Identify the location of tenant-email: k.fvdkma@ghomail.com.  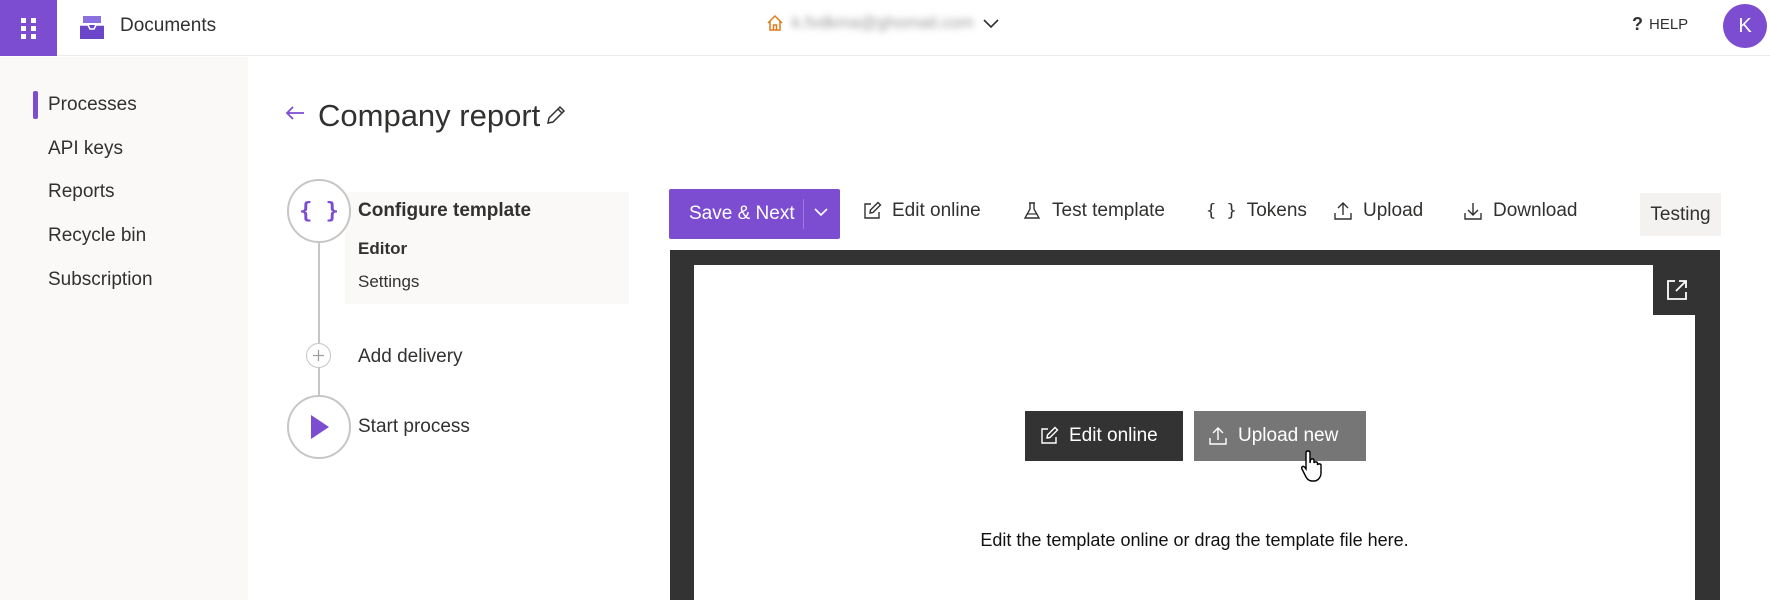
(883, 22).